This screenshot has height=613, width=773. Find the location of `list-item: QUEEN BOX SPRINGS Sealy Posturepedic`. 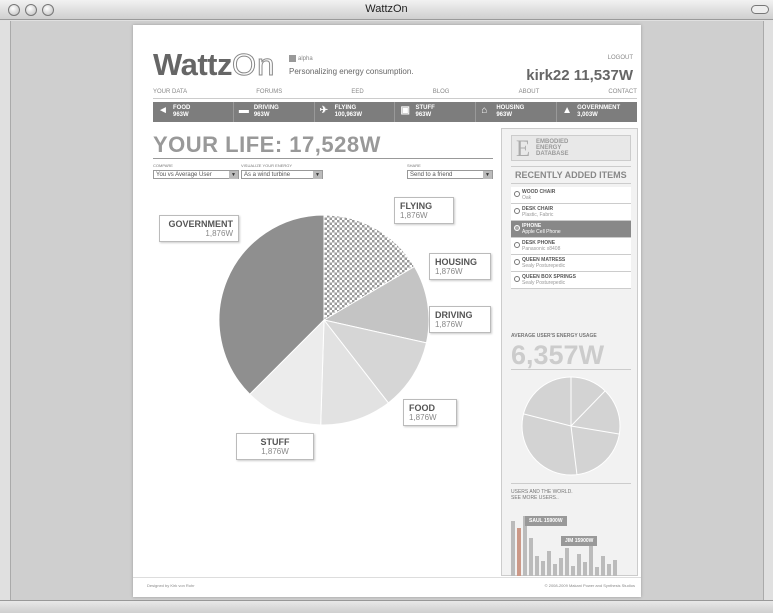

list-item: QUEEN BOX SPRINGS Sealy Posturepedic is located at coordinates (571, 280).